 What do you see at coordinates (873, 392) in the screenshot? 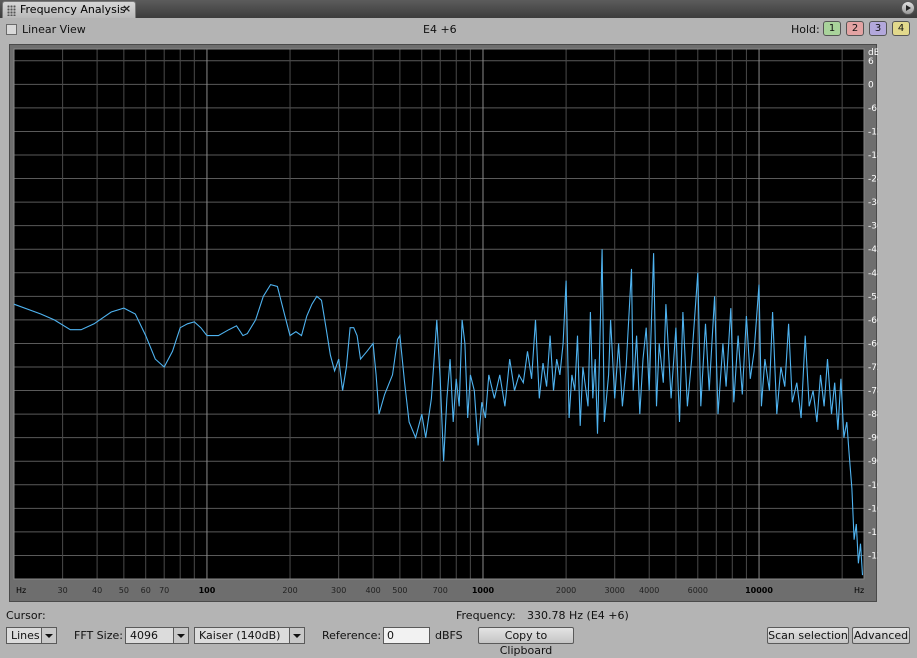
I see `y-tick-label: -78` at bounding box center [873, 392].